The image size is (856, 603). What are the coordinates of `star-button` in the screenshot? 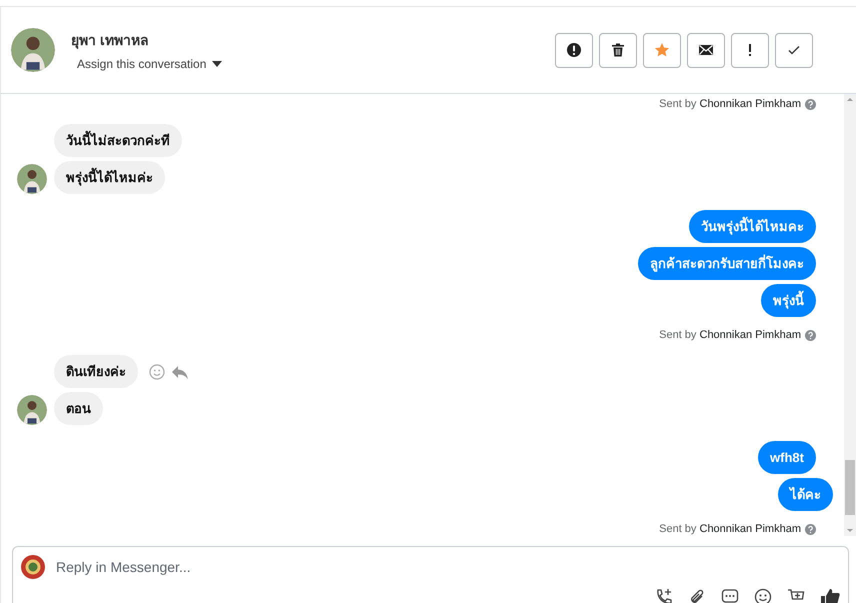 It's located at (662, 50).